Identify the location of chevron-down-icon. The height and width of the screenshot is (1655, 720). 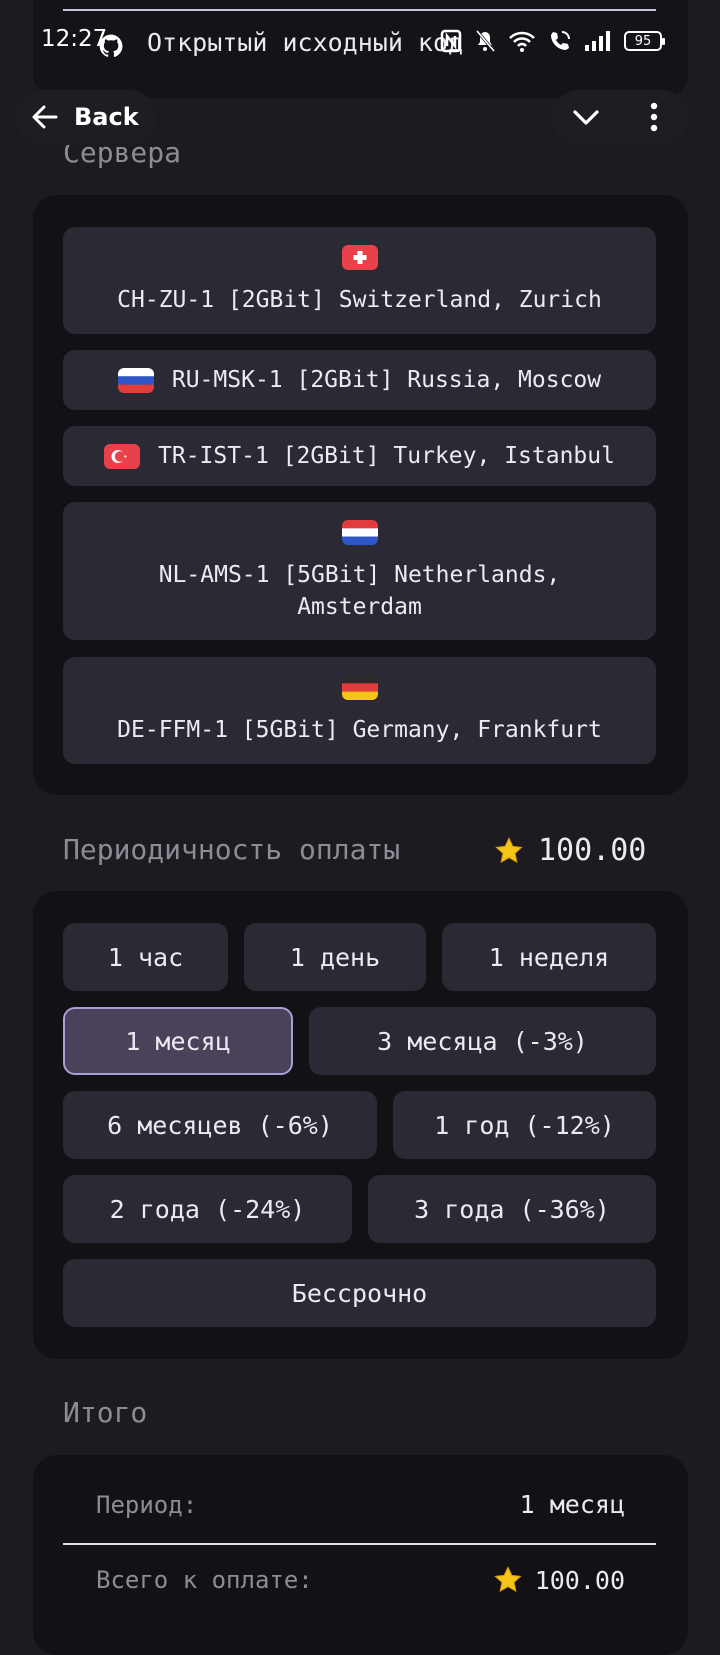
(586, 117).